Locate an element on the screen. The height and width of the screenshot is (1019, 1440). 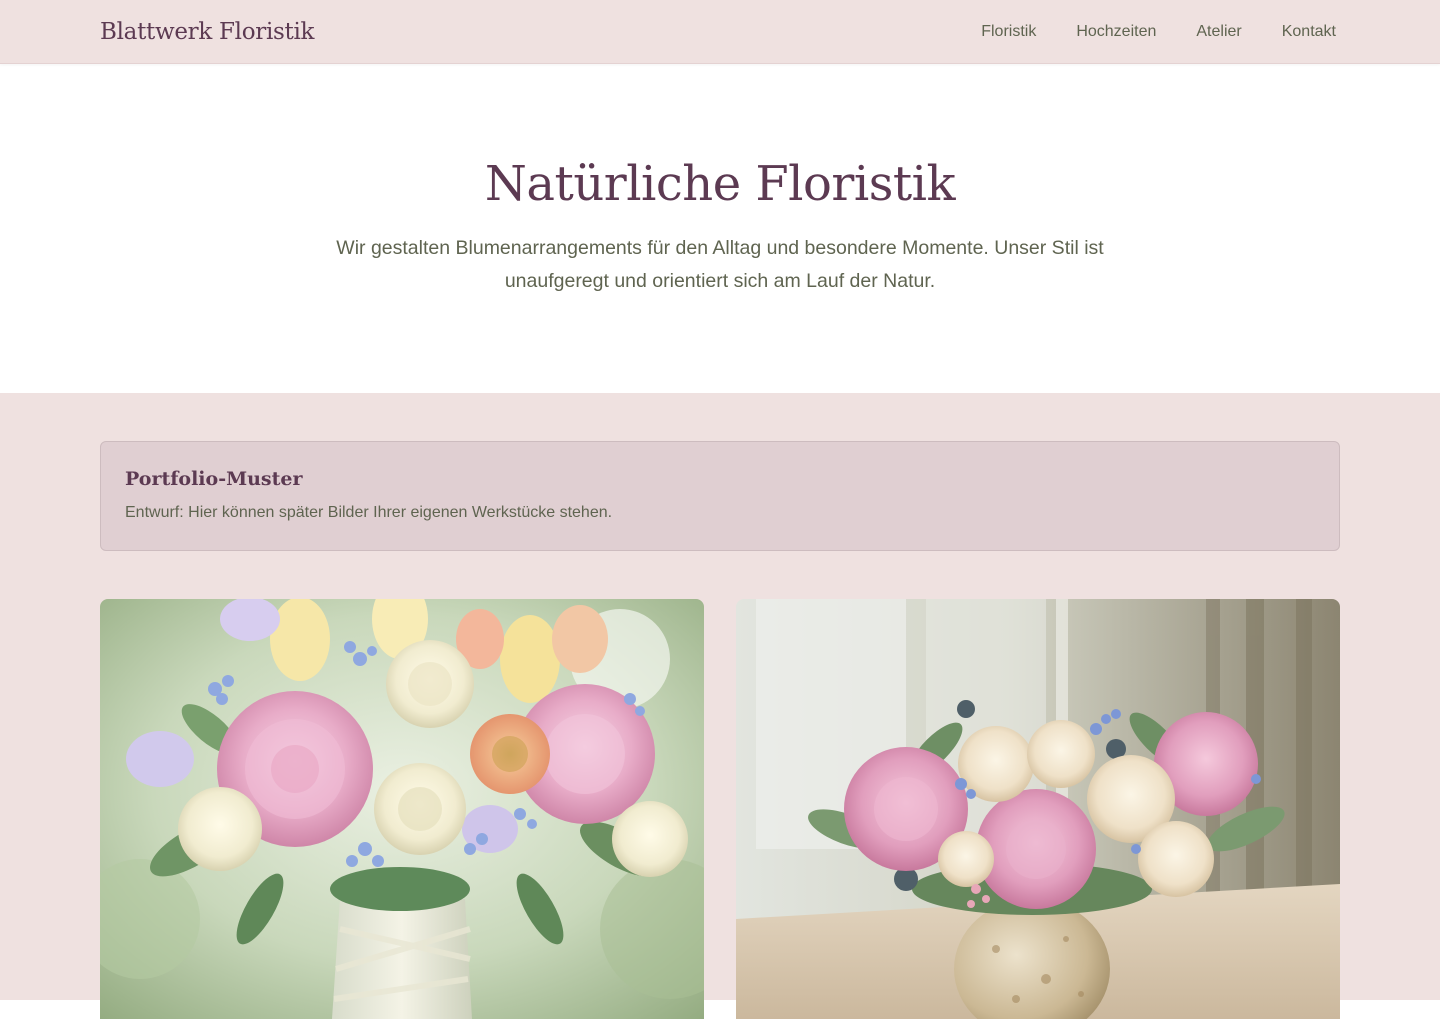
hero-title: Natürliche Floristik is located at coordinates (720, 184).